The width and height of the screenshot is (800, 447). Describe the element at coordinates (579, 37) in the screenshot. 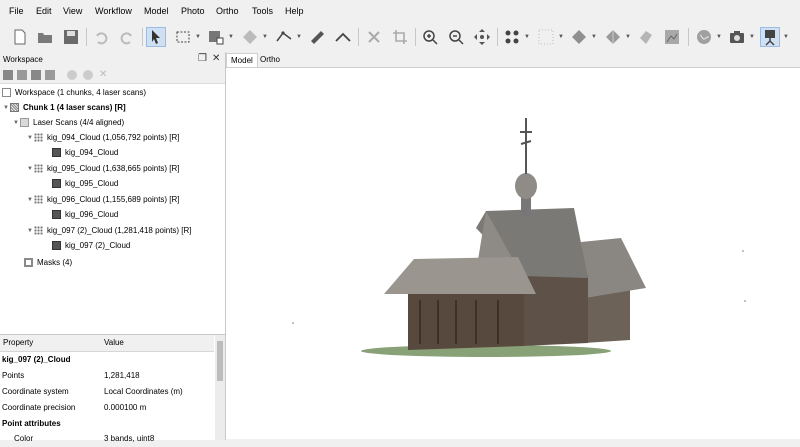

I see `model-shaded-icon` at that location.